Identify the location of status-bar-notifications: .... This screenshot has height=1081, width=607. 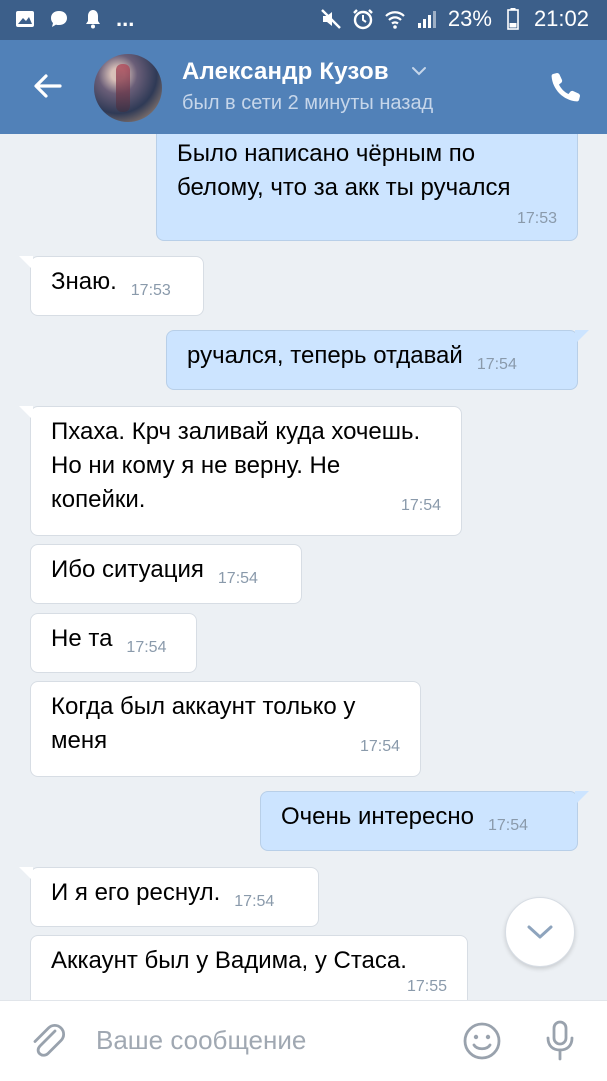
(74, 19).